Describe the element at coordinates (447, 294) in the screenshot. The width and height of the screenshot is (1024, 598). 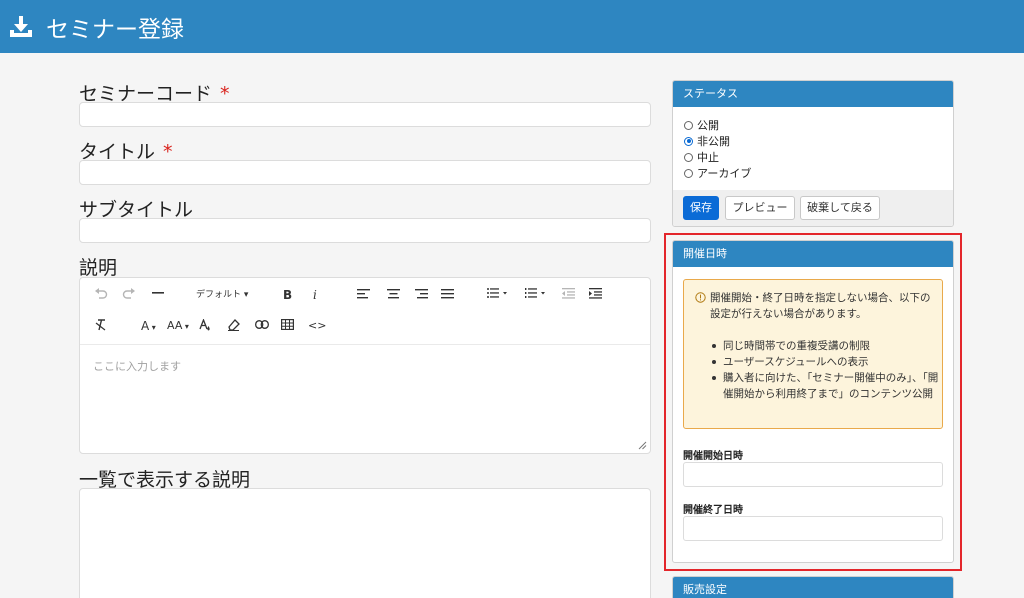
I see `align-justify-icon` at that location.